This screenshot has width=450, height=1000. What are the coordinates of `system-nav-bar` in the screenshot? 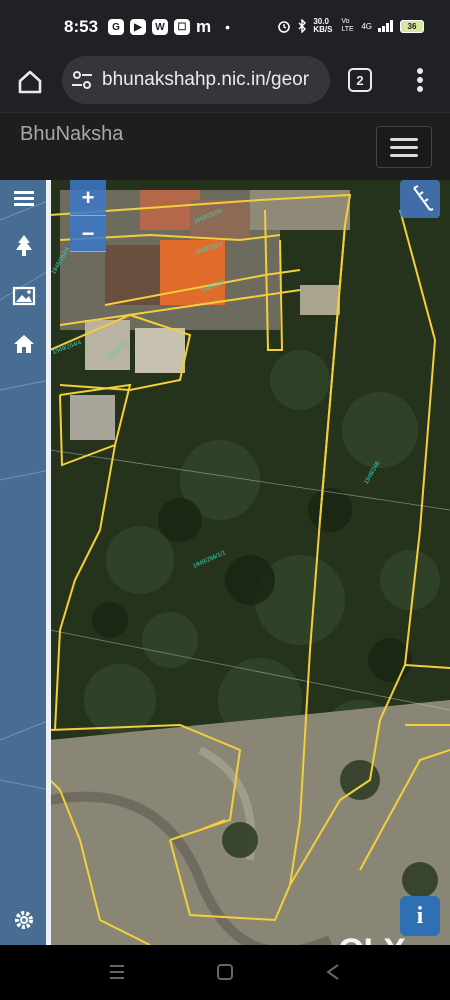 It's located at (225, 972).